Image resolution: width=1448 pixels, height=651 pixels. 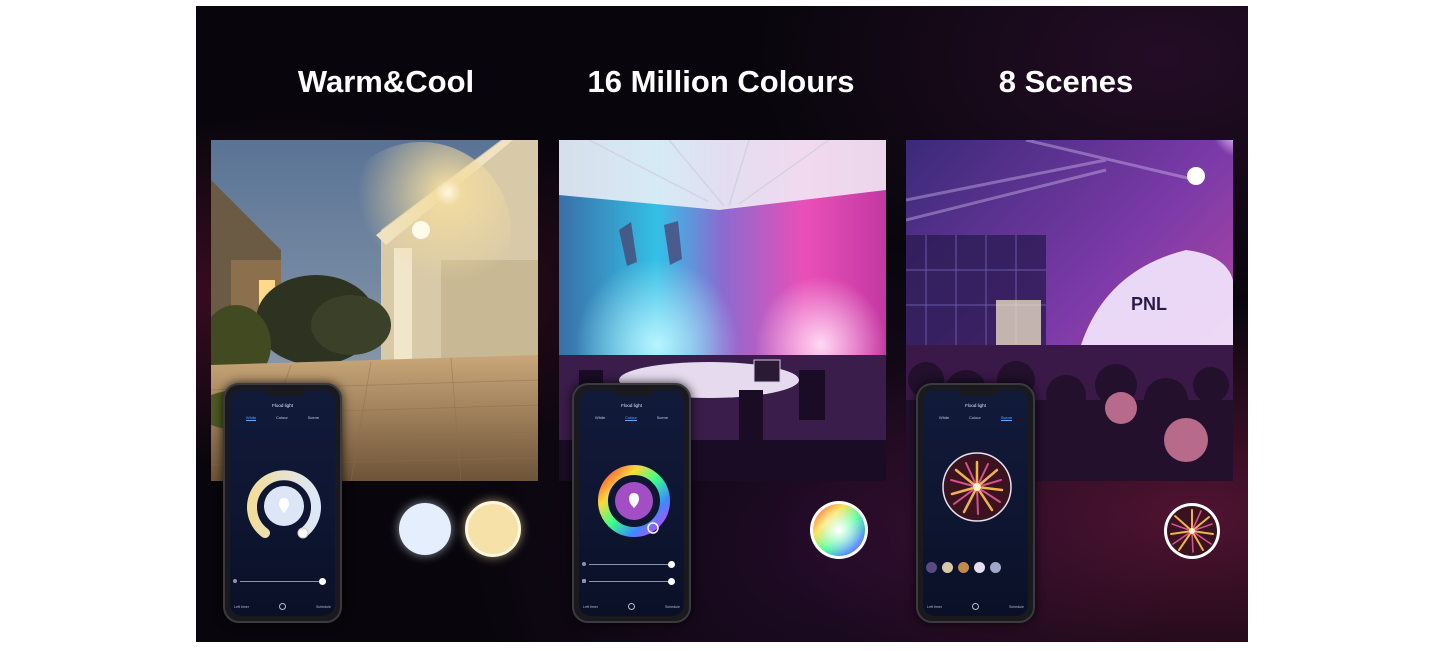 What do you see at coordinates (1192, 531) in the screenshot?
I see `fireworks-scene-swatch` at bounding box center [1192, 531].